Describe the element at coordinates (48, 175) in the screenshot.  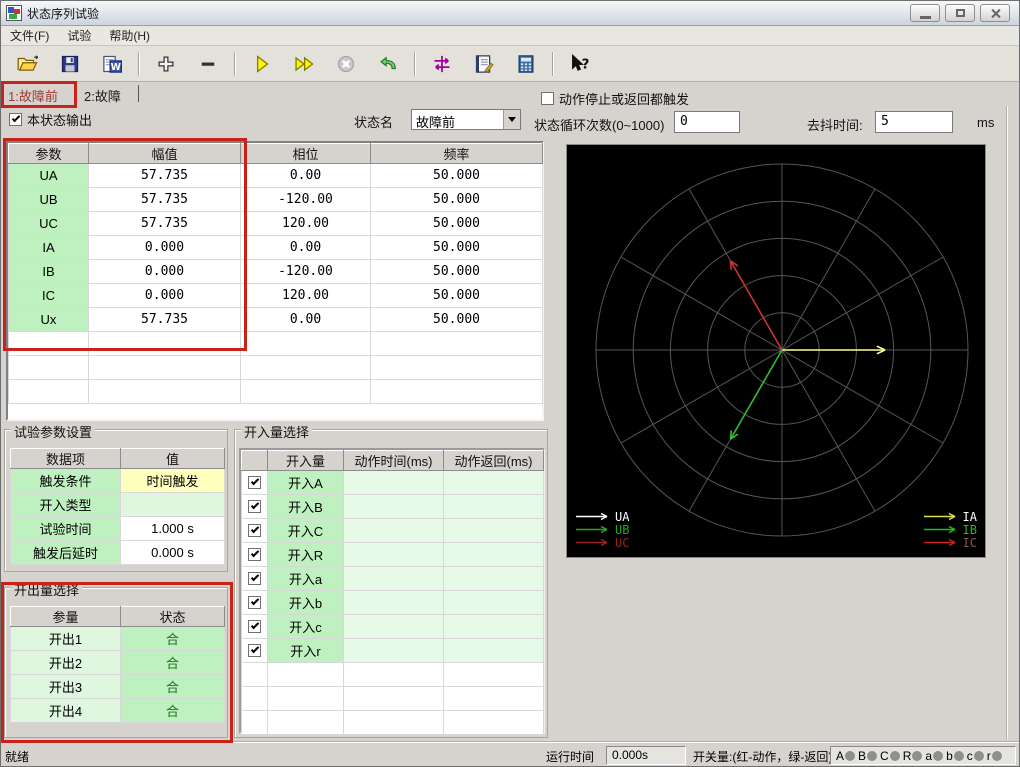
I see `param-name-cell: UA` at that location.